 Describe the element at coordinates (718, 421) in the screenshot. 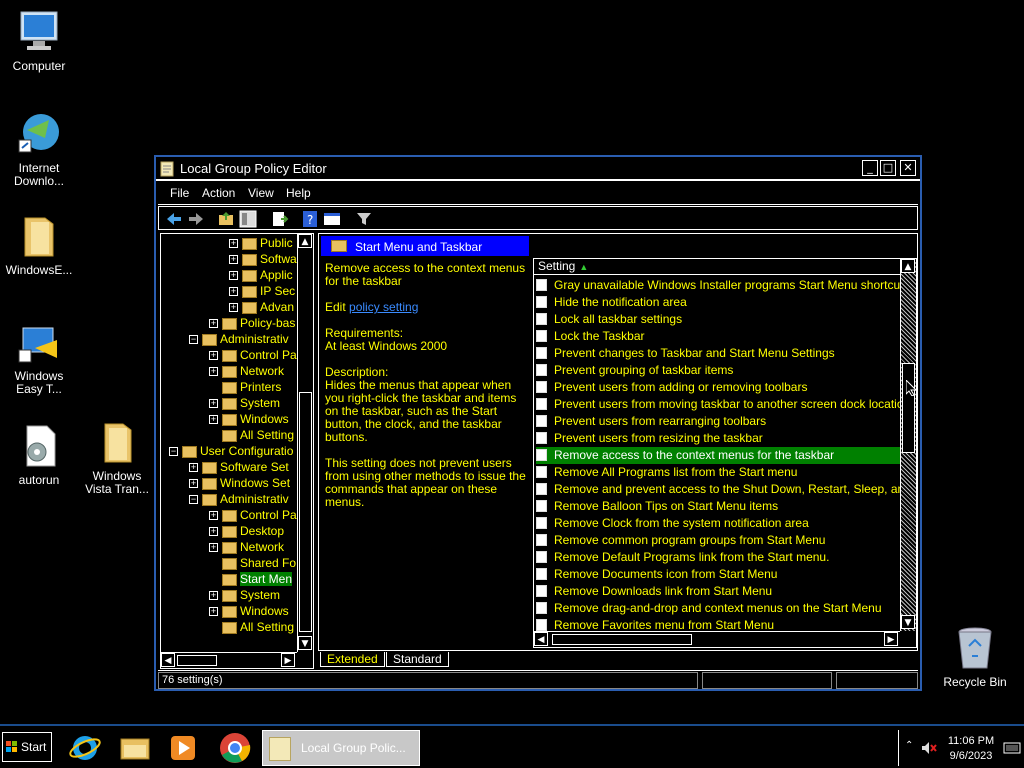

I see `setting-row: Prevent users from rearranging toolbars` at that location.